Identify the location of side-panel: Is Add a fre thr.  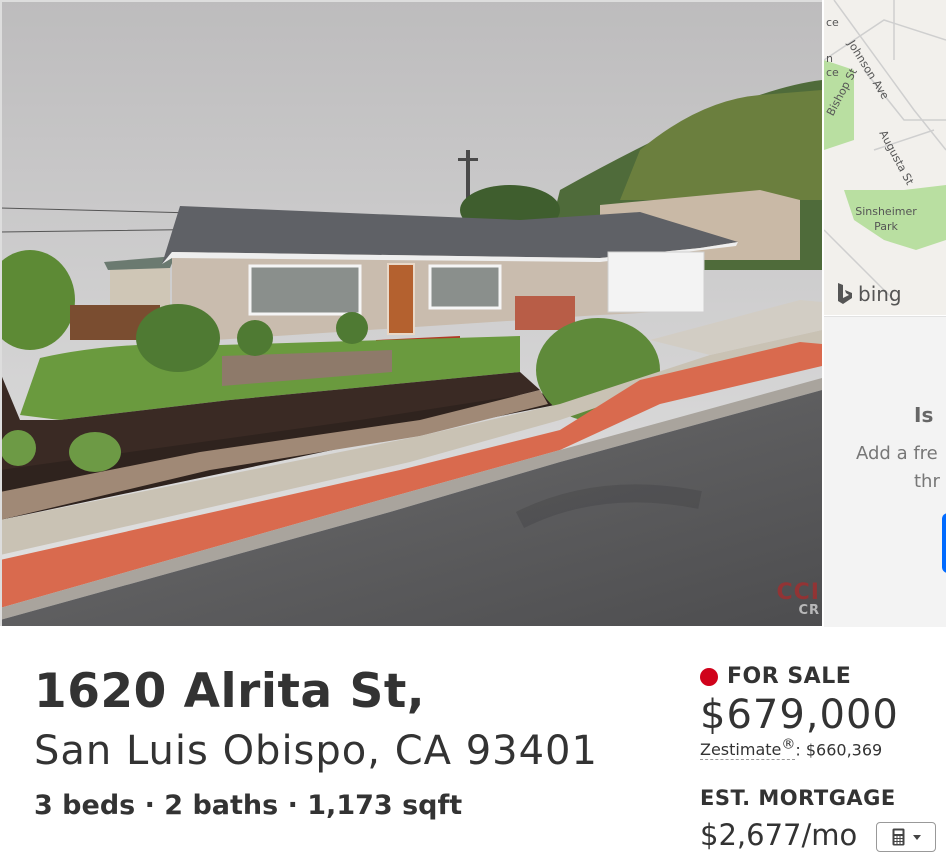
(885, 471).